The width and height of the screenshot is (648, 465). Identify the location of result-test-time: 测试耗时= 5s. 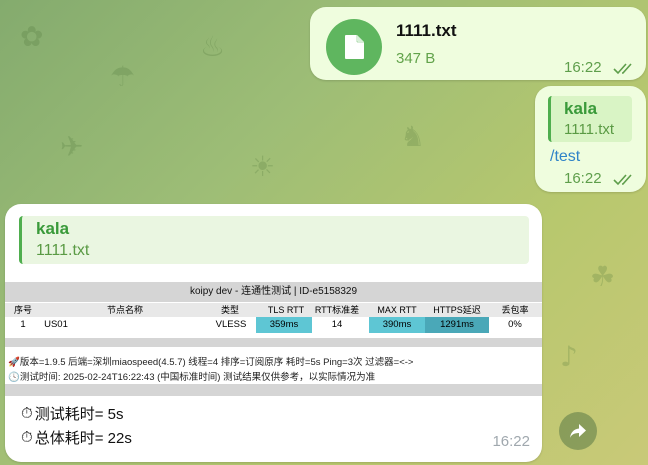
(79, 414).